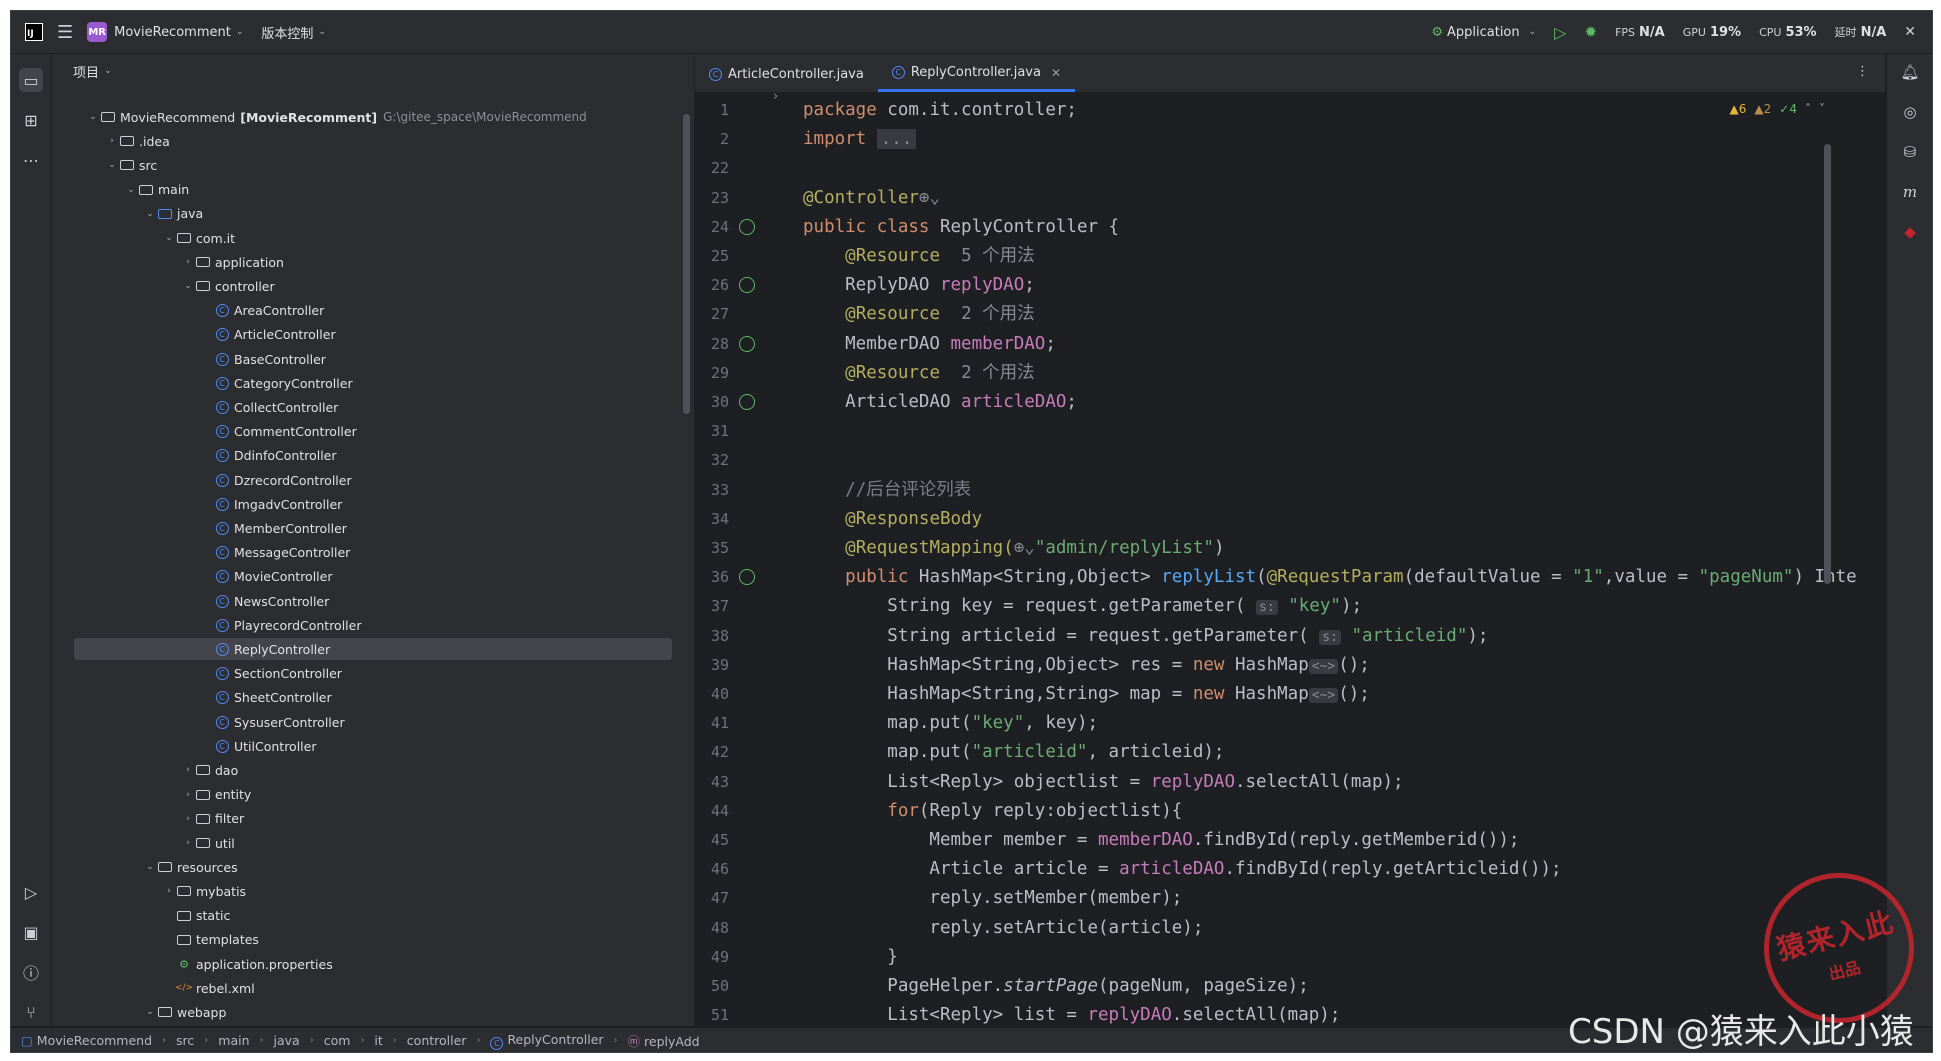 This screenshot has width=1941, height=1061. Describe the element at coordinates (362, 504) in the screenshot. I see `tree-item-class: C ImgadvController` at that location.